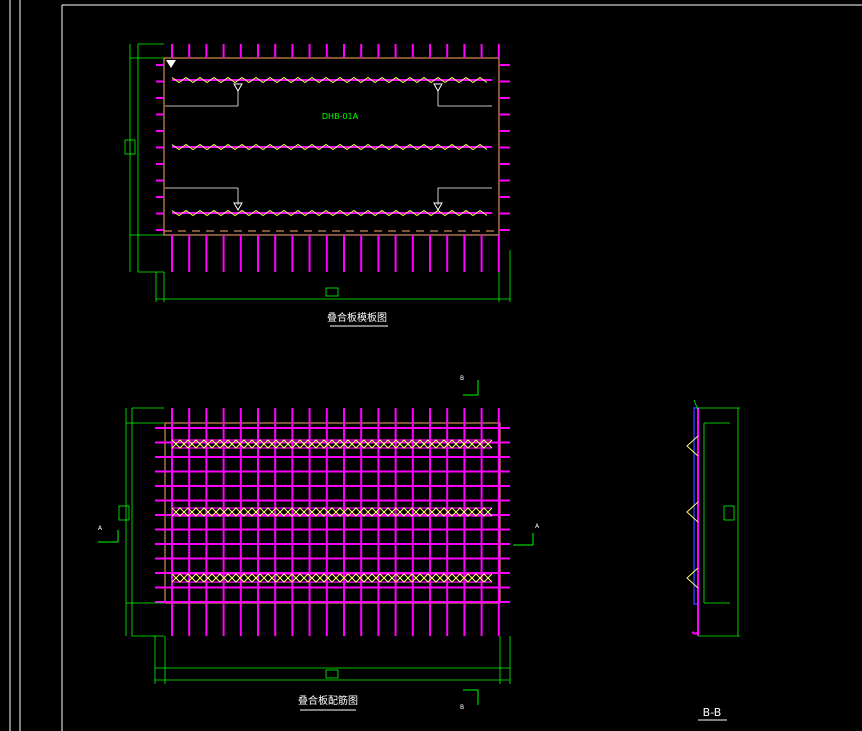  What do you see at coordinates (328, 700) in the screenshot?
I see `reinforcement-caption: 叠合板配筋图` at bounding box center [328, 700].